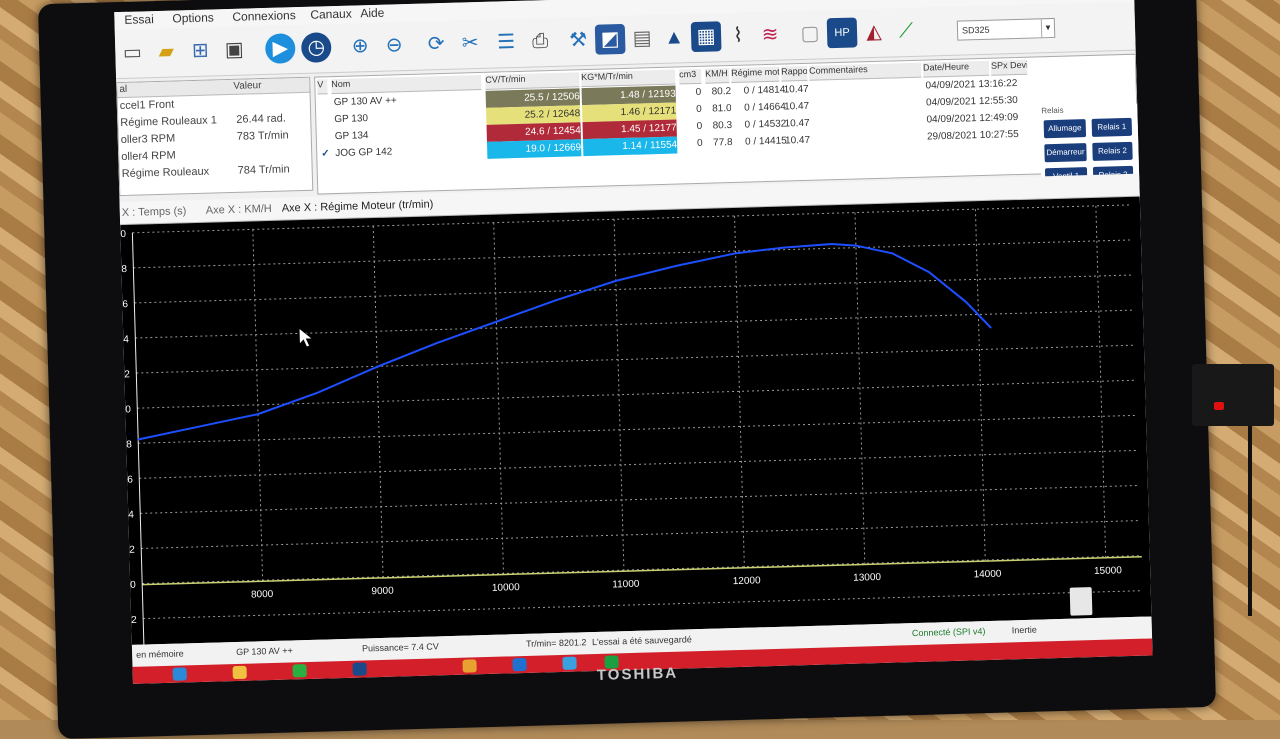 This screenshot has width=1280, height=739. What do you see at coordinates (299, 671) in the screenshot?
I see `store-icon` at bounding box center [299, 671].